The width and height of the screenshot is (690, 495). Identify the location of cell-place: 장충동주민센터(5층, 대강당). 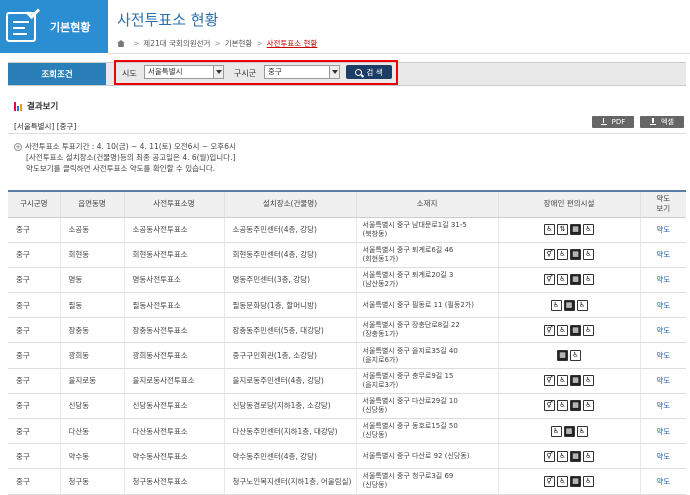
(289, 330).